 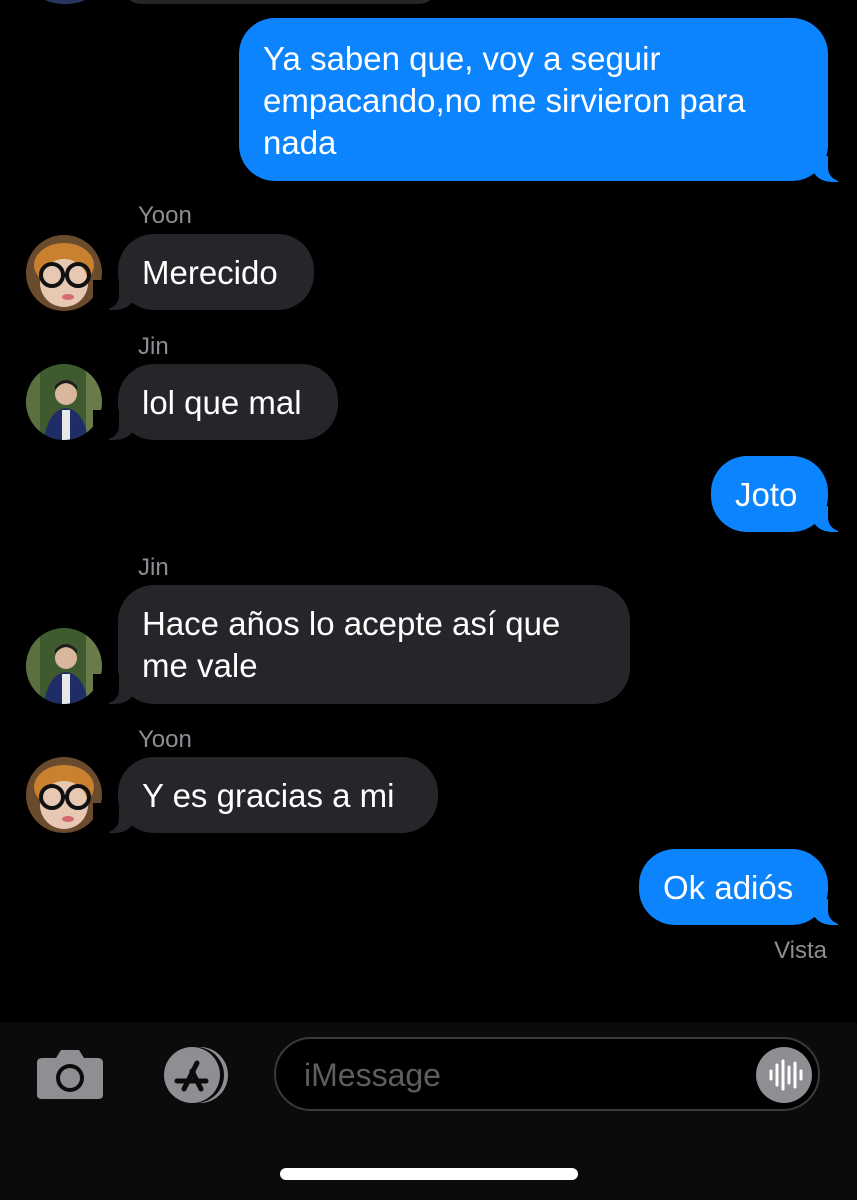 I want to click on outgoing-message-bubble: Joto, so click(x=769, y=494).